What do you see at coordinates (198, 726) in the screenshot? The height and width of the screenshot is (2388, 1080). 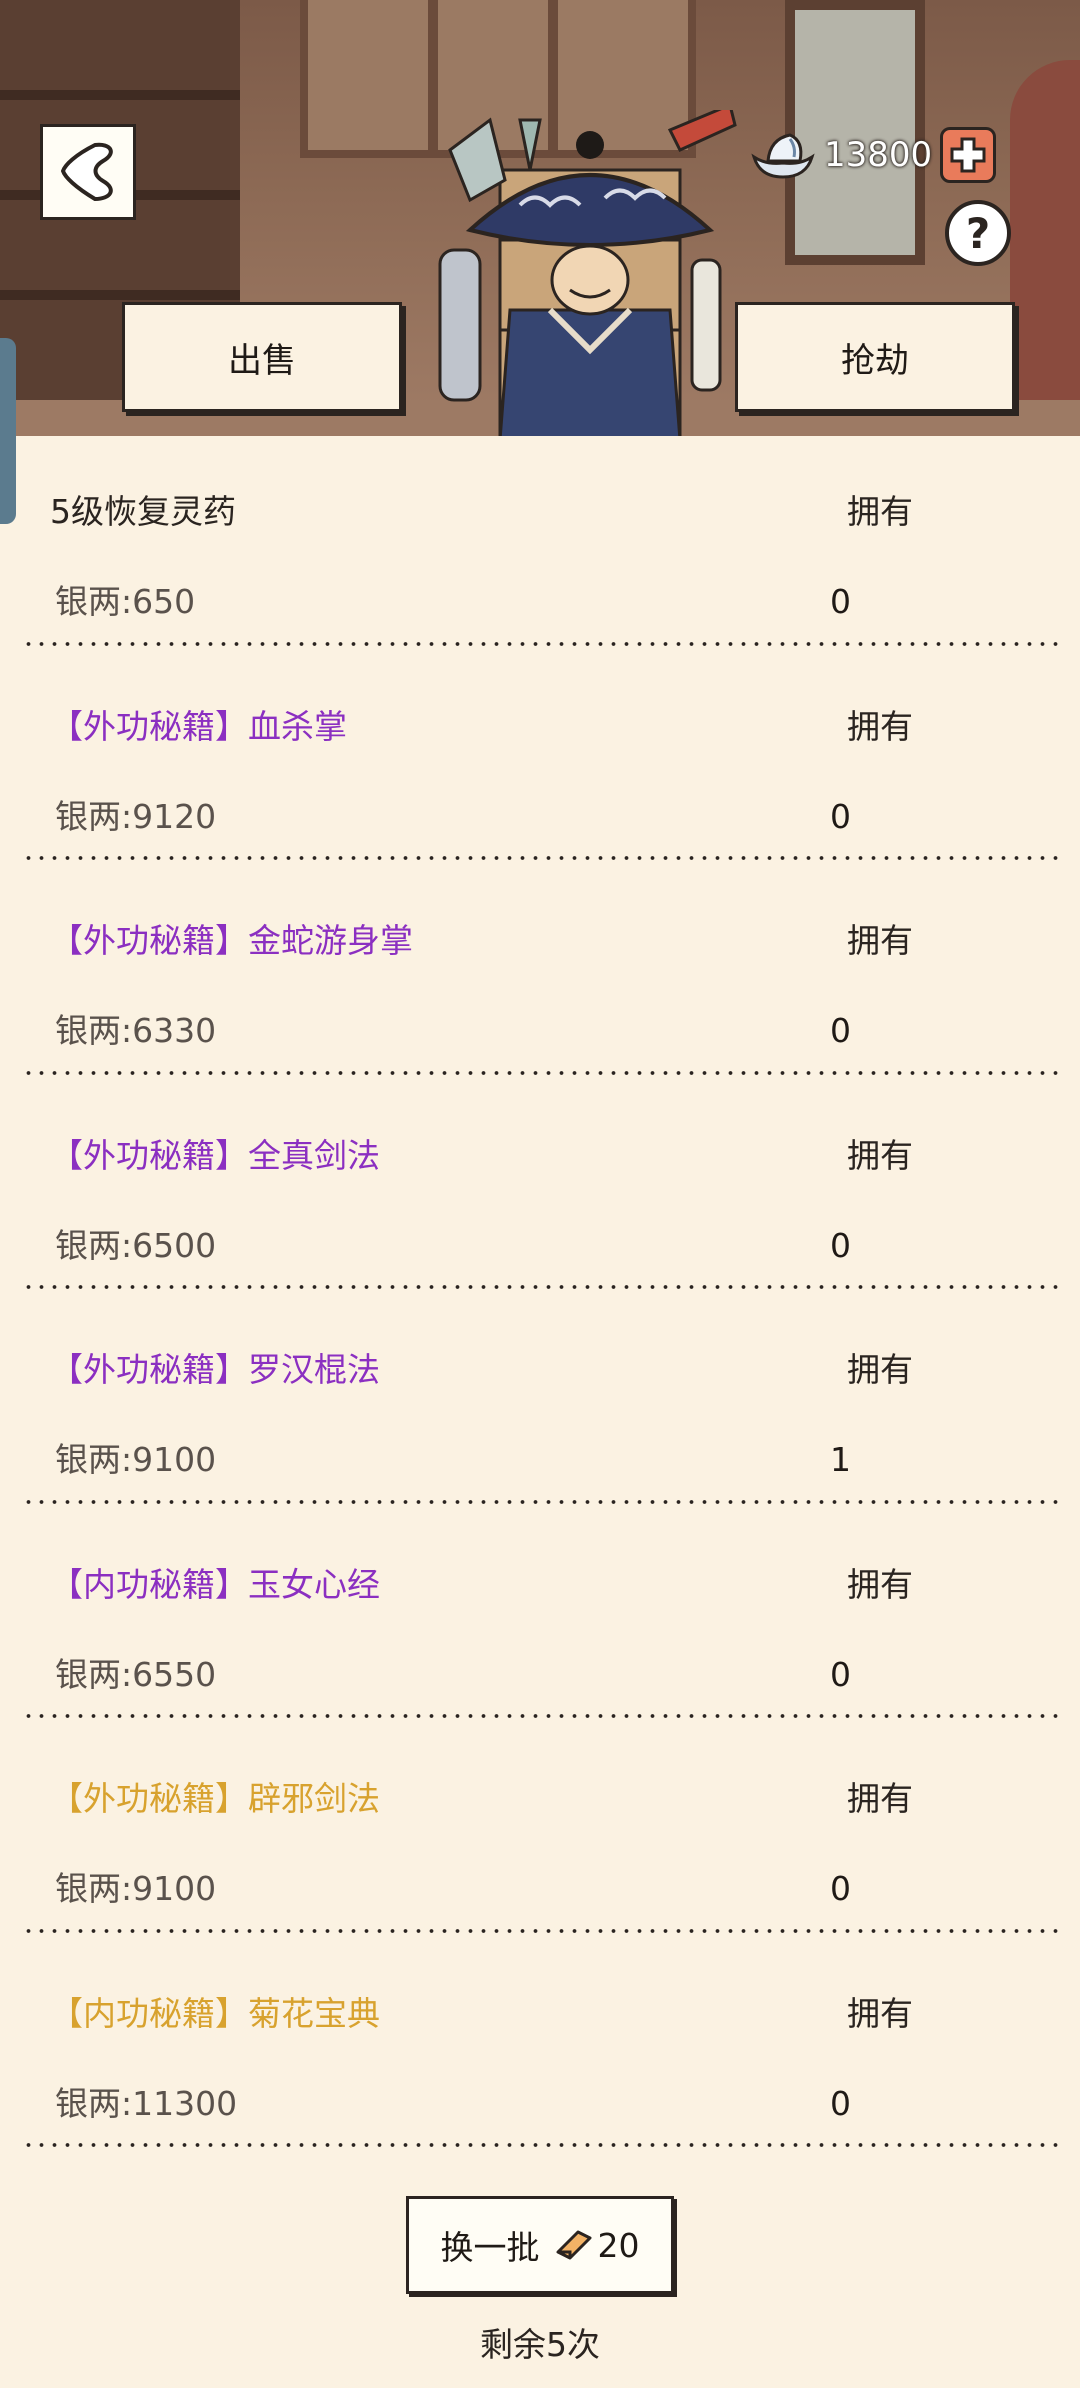 I see `item-name: 【外功秘籍】血杀掌` at bounding box center [198, 726].